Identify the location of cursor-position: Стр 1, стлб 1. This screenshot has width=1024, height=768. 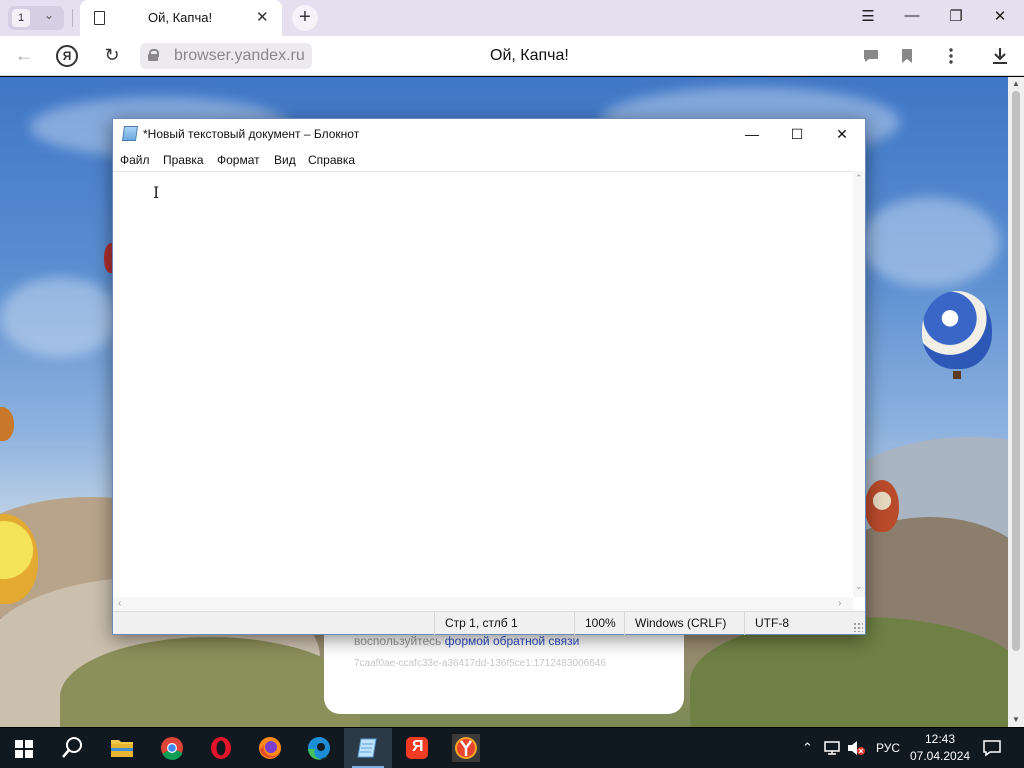
(504, 623).